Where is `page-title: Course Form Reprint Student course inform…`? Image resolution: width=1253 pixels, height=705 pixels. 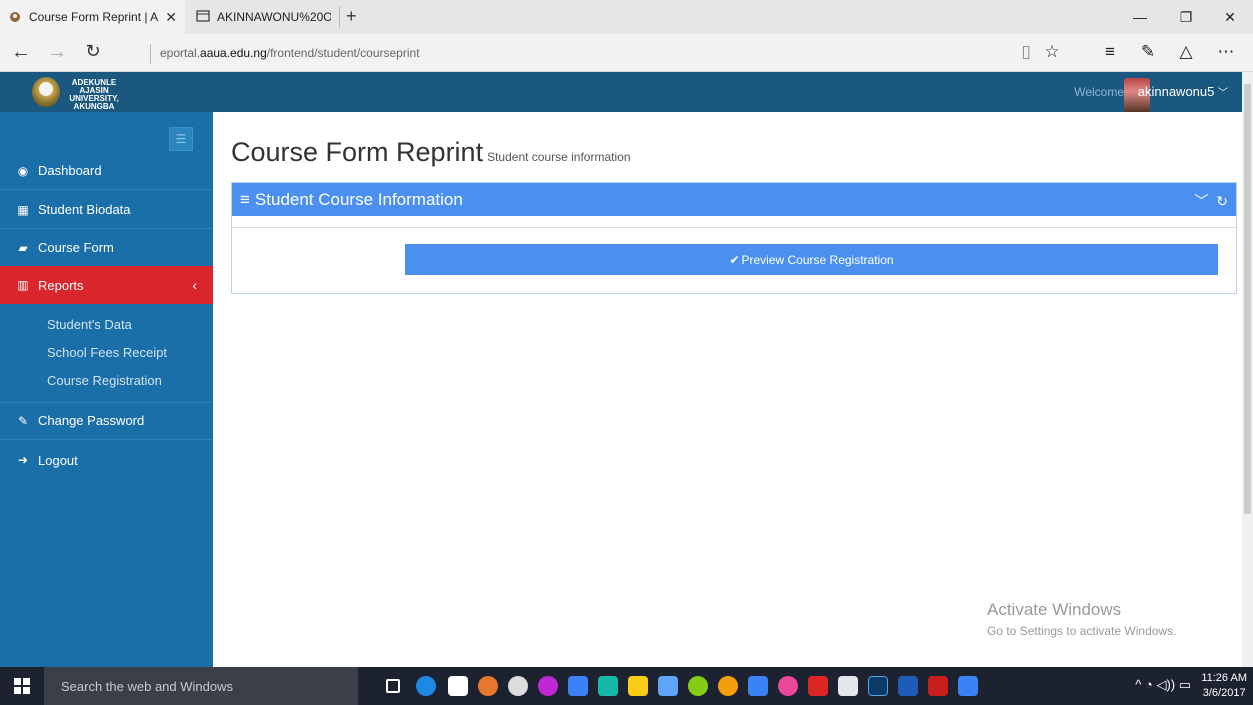 page-title: Course Form Reprint Student course inform… is located at coordinates (431, 152).